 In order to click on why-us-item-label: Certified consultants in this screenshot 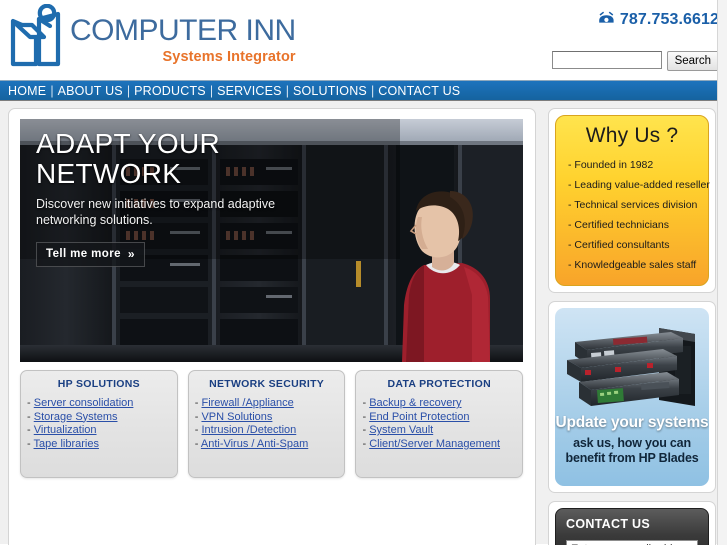, I will do `click(622, 245)`.